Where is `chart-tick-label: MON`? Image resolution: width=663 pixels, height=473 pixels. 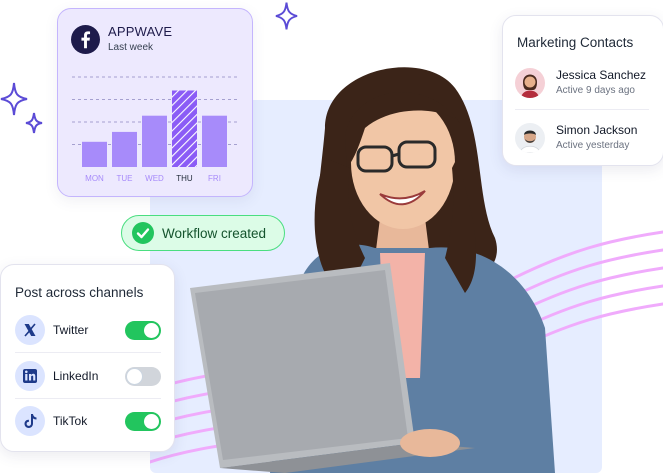
chart-tick-label: MON is located at coordinates (94, 178).